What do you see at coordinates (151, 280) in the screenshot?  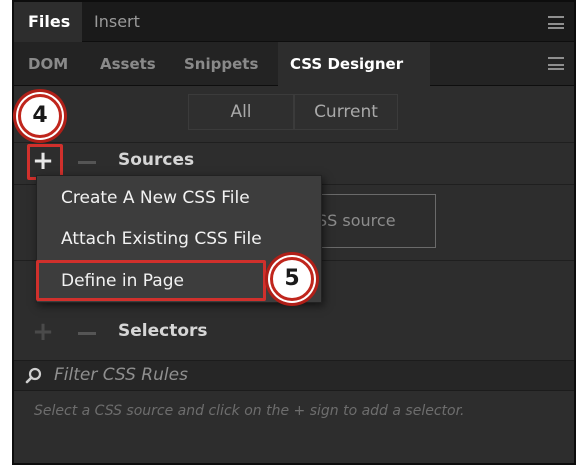 I see `highlight-box` at bounding box center [151, 280].